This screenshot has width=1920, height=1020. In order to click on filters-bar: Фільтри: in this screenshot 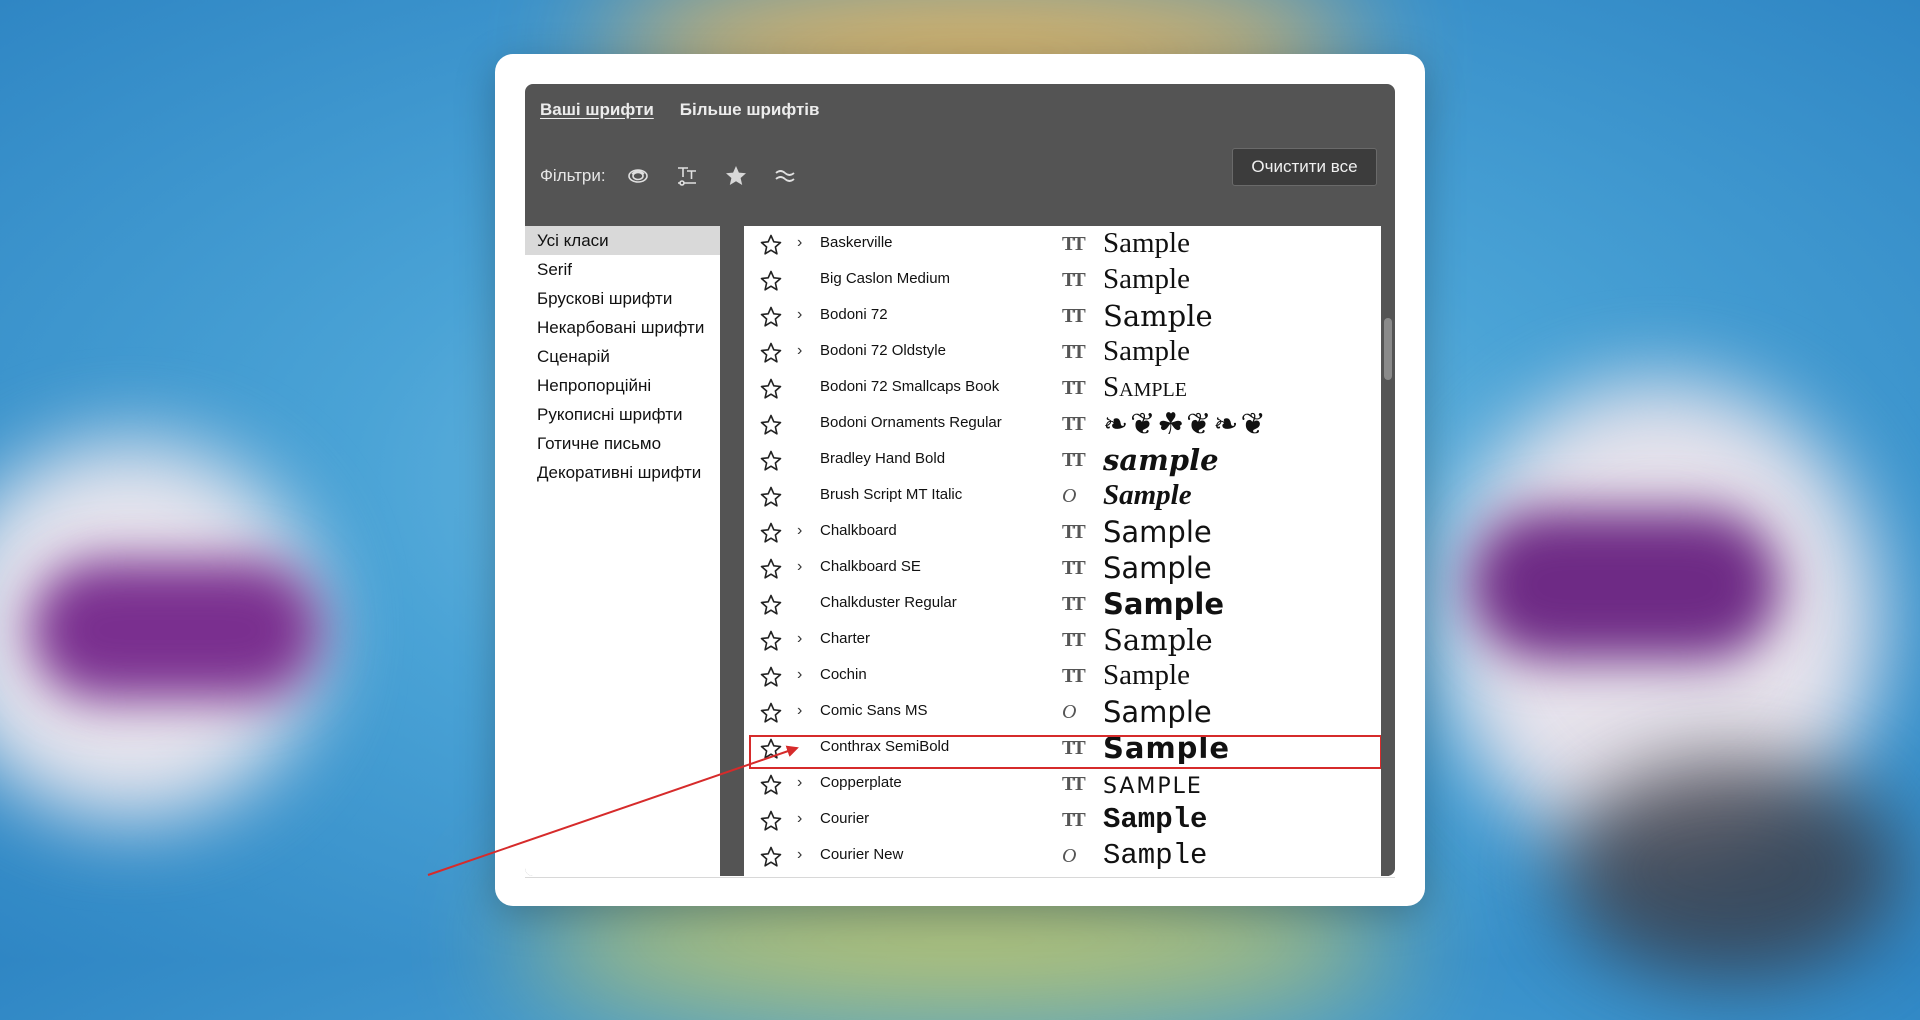, I will do `click(681, 176)`.